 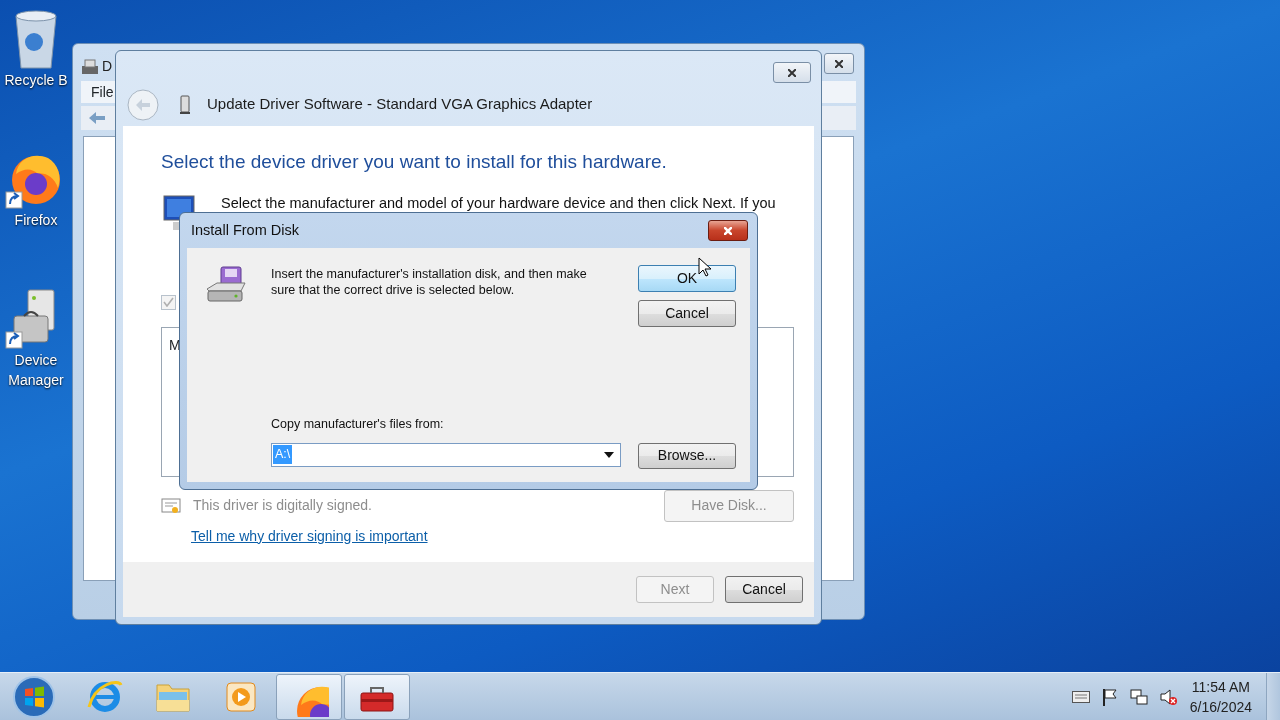 What do you see at coordinates (498, 202) in the screenshot?
I see `instruction-text: Select the manufacturer and model of your hardware device and then click Next. If you` at bounding box center [498, 202].